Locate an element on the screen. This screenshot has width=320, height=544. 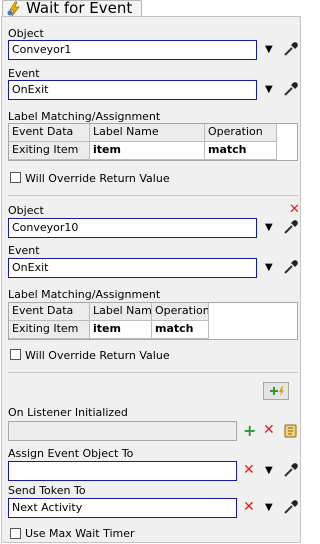
assign-field is located at coordinates (122, 471).